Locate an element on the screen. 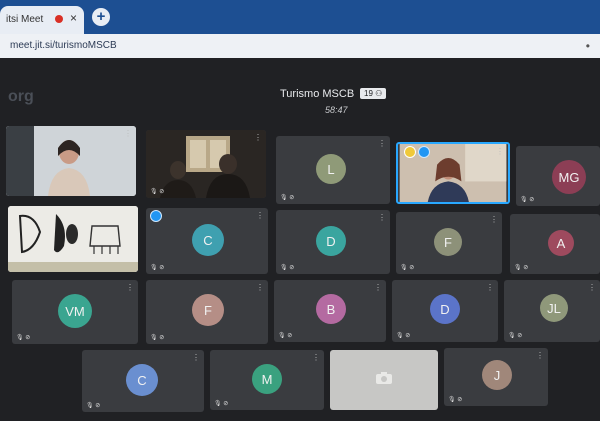 This screenshot has height=421, width=600. participant-avatar: B is located at coordinates (331, 309).